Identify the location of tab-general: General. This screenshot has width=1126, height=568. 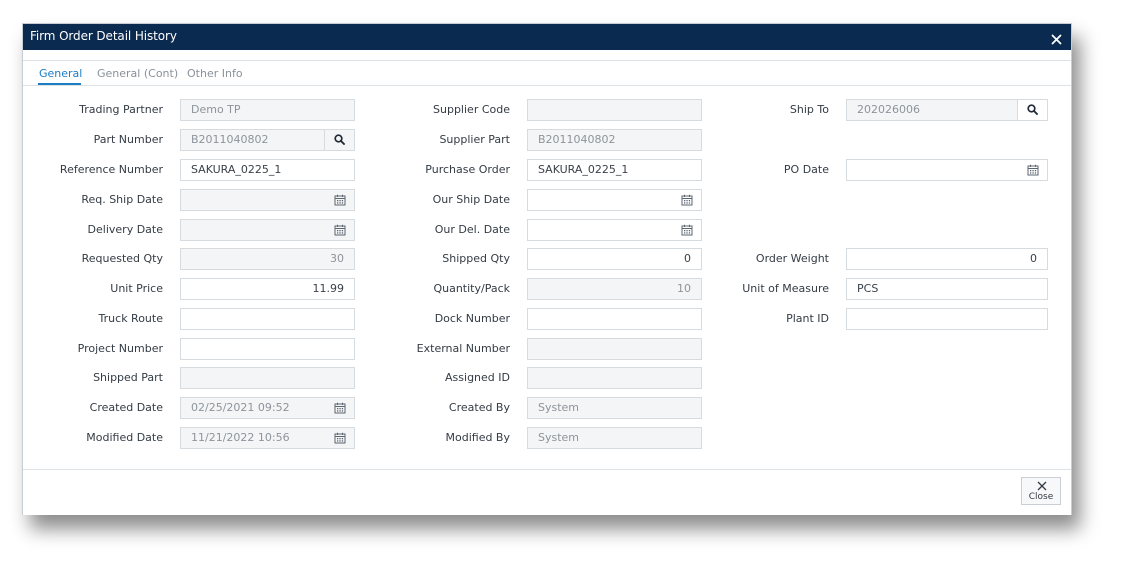
(60, 73).